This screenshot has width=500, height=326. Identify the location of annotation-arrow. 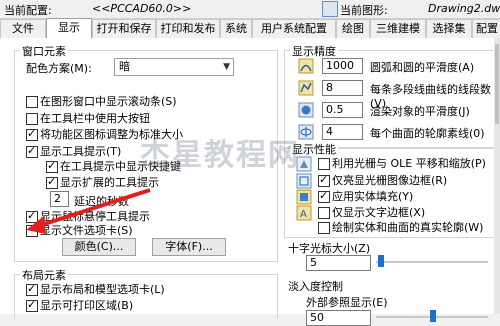
(88, 211).